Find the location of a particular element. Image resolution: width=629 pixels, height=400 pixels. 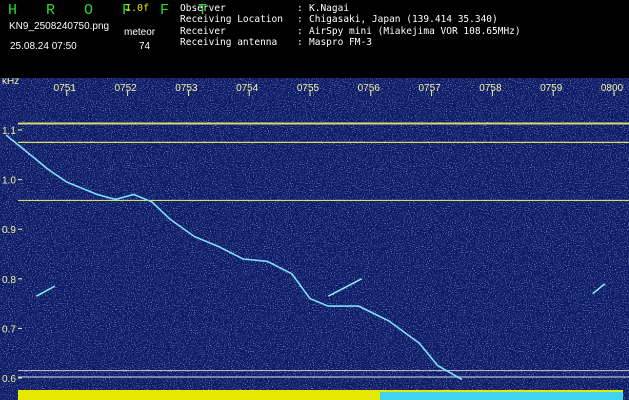

x-tick-label: 0756 is located at coordinates (369, 88).